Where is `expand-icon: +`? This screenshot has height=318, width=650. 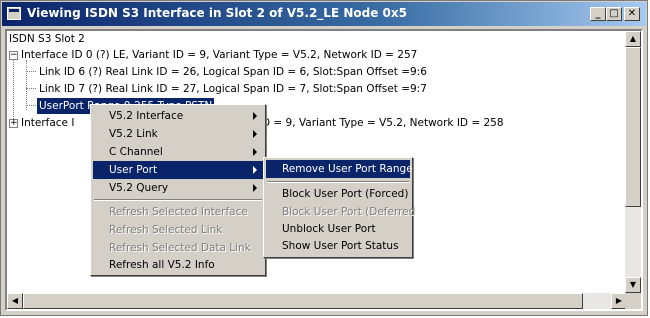
expand-icon: + is located at coordinates (13, 123).